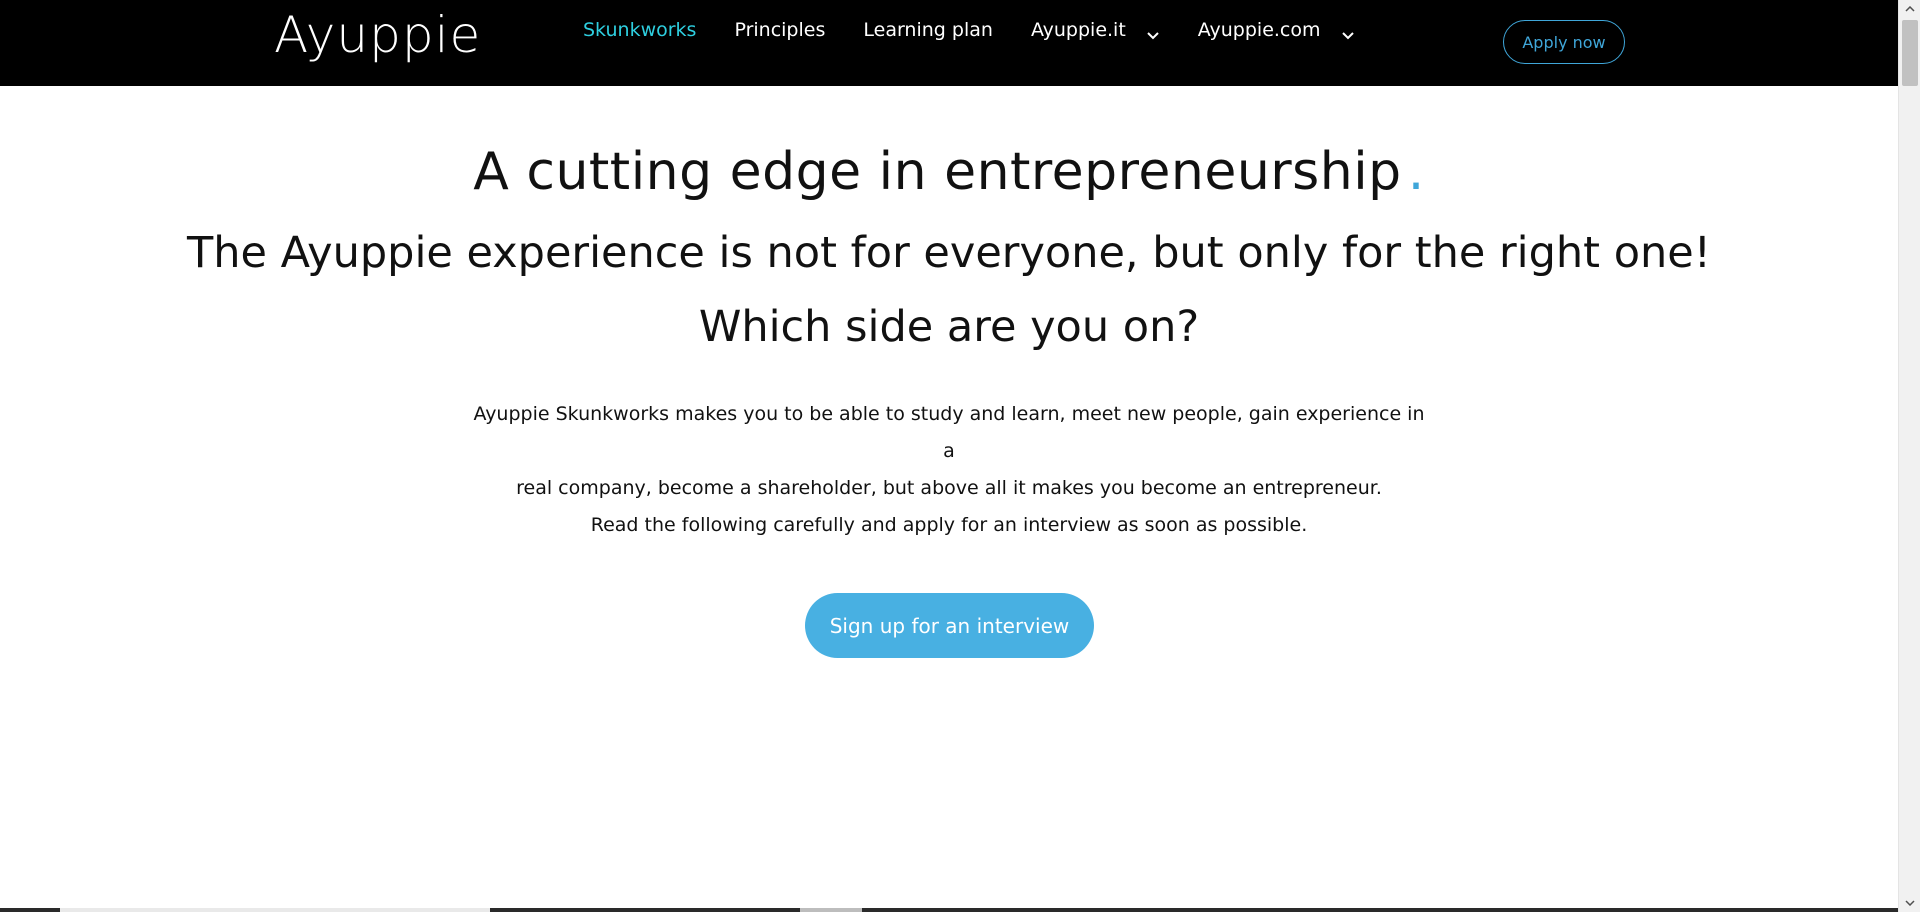 The image size is (1920, 912). Describe the element at coordinates (1910, 53) in the screenshot. I see `scrollbar-thumb` at that location.